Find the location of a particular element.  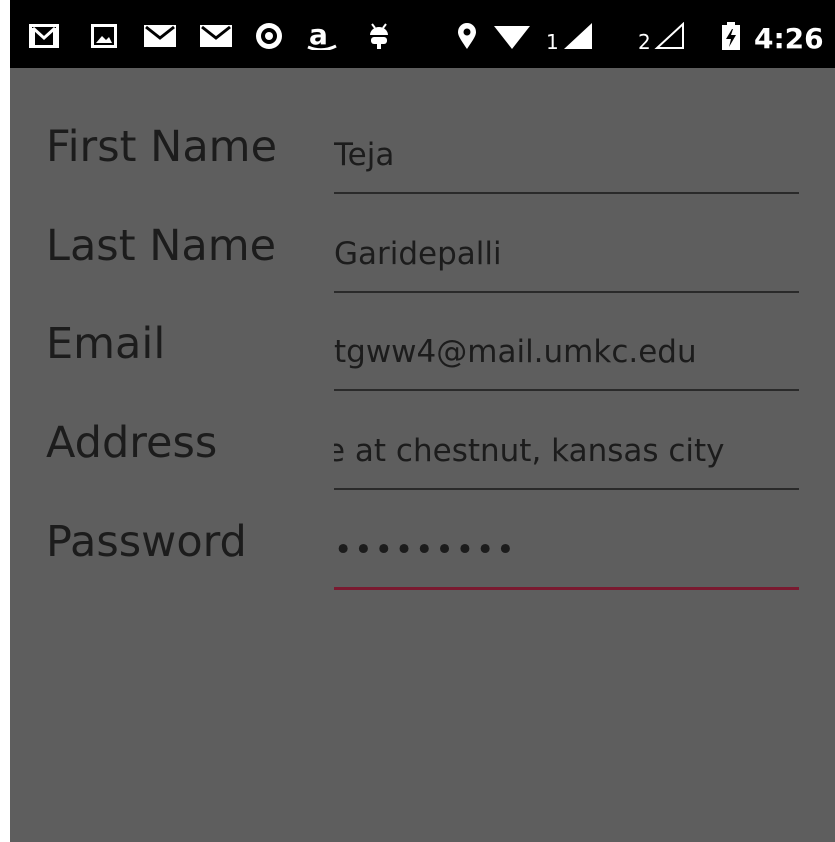

wifi-icon is located at coordinates (512, 37).